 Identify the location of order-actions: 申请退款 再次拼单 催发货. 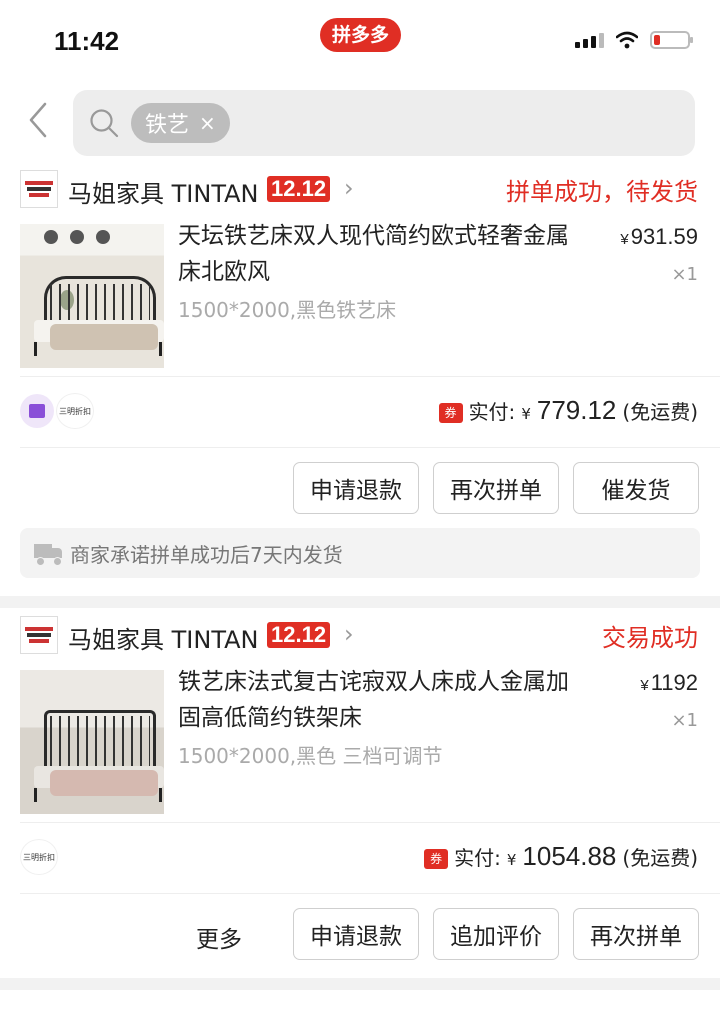
(360, 488).